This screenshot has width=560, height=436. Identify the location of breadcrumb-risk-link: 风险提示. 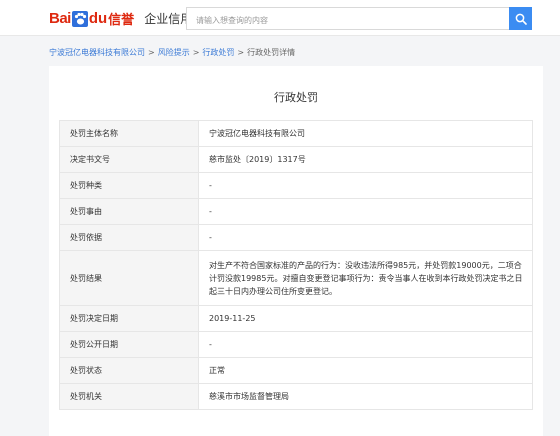
(174, 52).